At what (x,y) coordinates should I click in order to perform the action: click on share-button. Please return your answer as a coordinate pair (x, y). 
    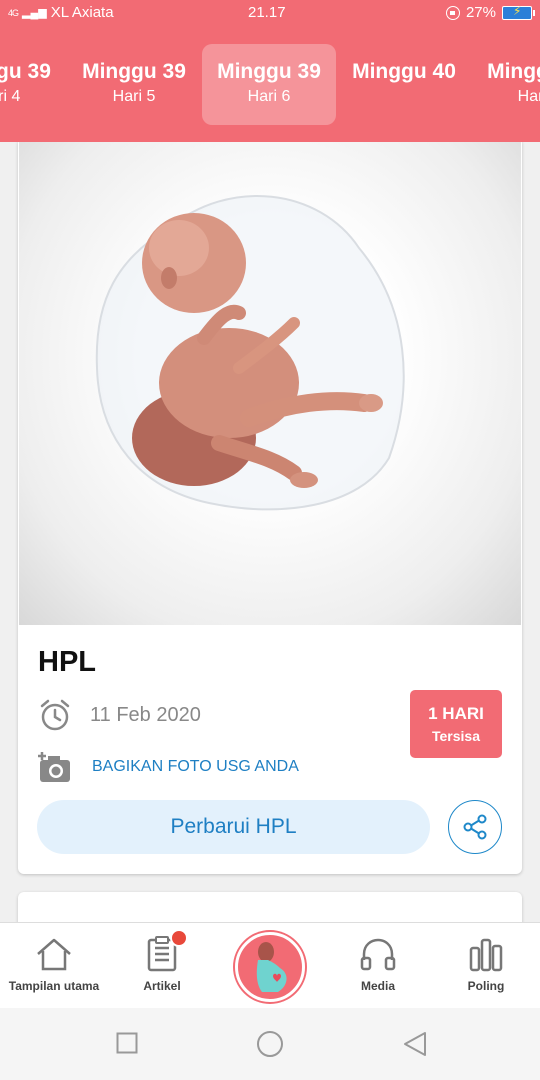
    Looking at the image, I should click on (475, 827).